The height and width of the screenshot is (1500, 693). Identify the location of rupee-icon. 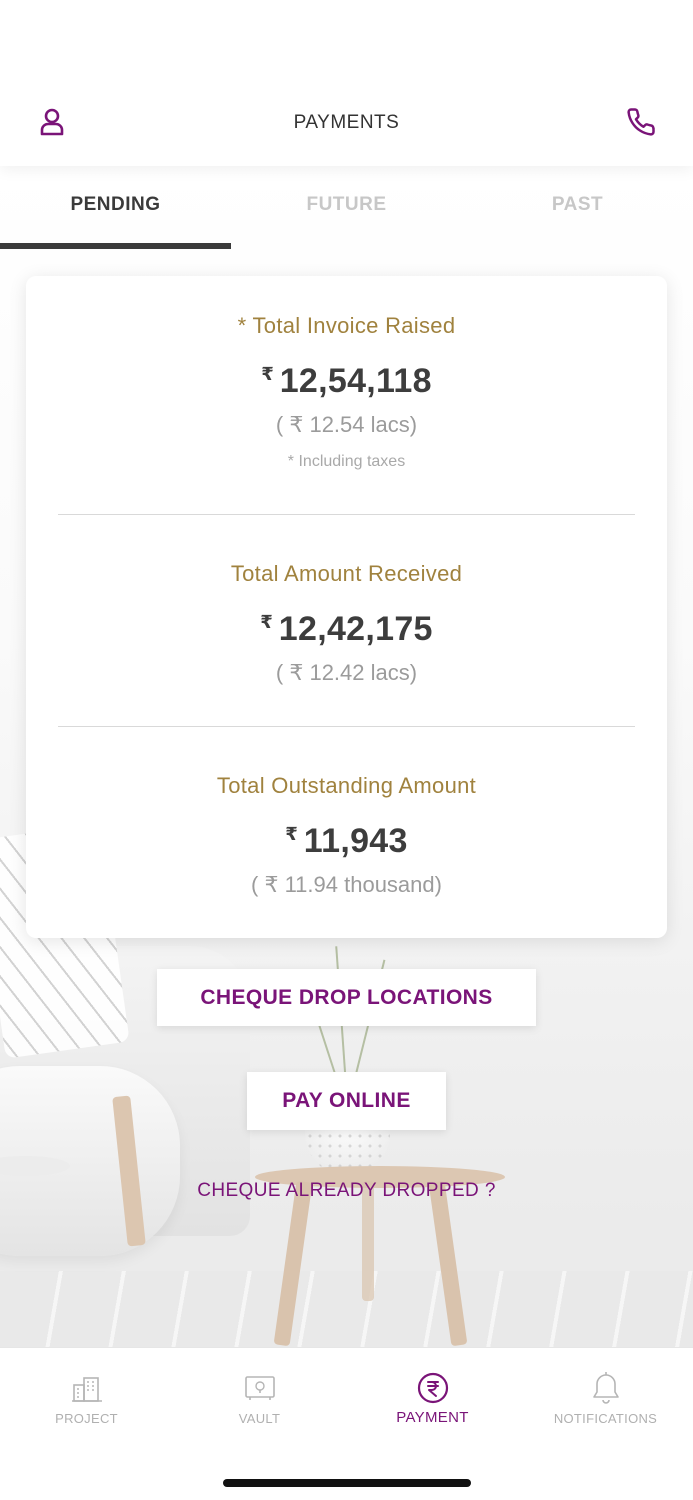
(432, 1388).